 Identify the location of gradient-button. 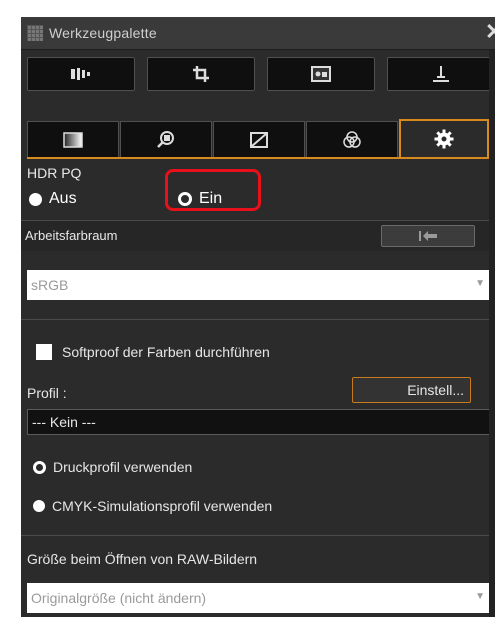
(73, 139).